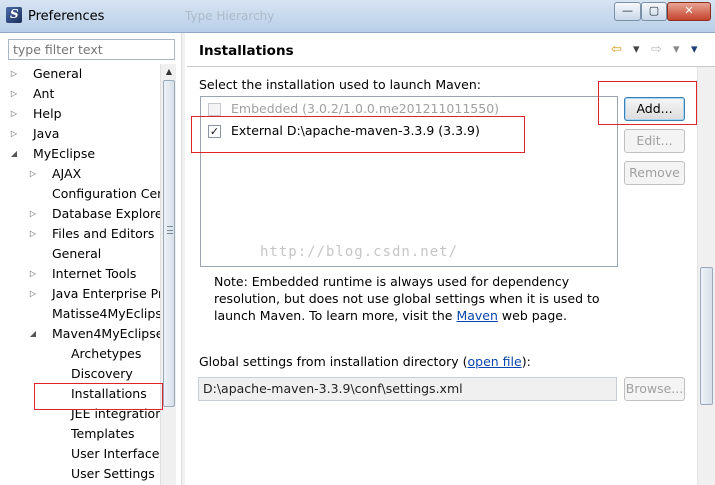 This screenshot has width=715, height=485. I want to click on tree-item-label: Archetypes, so click(106, 353).